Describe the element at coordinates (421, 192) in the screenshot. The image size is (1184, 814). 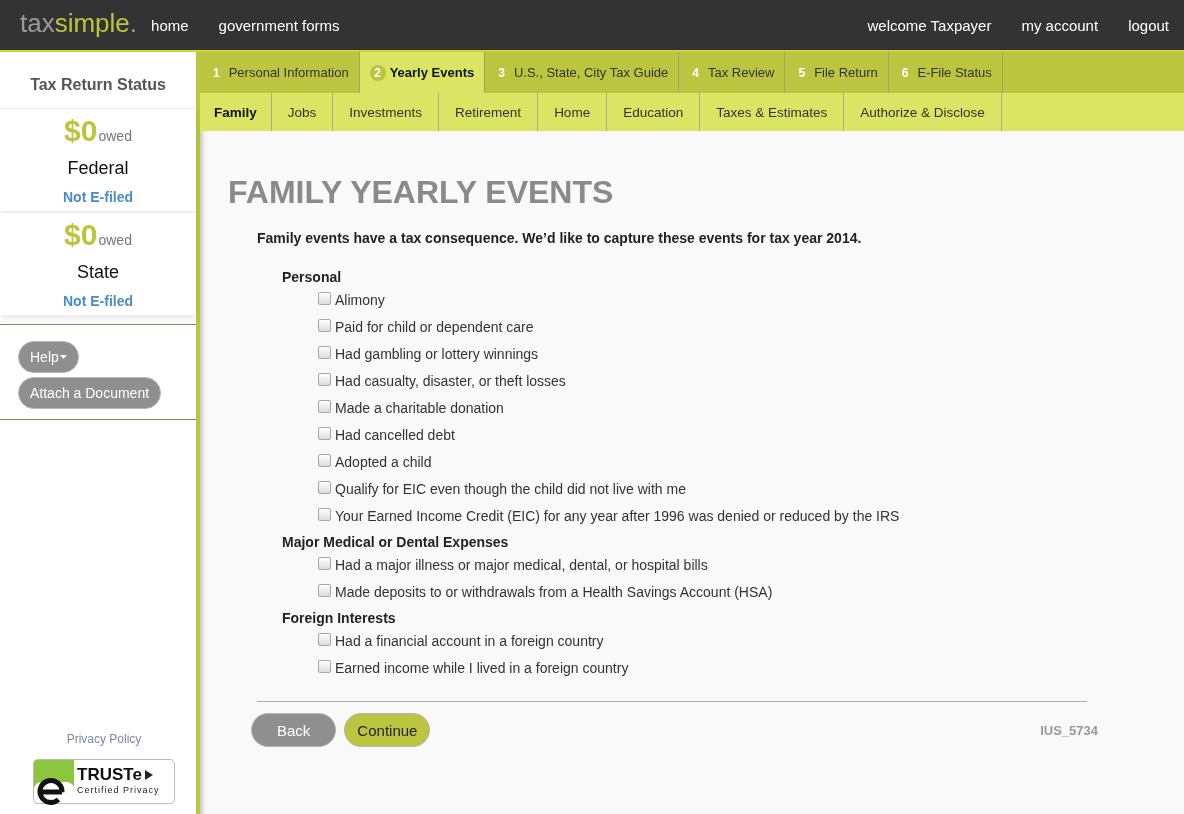
I see `page-title: FAMILY YEARLY EVENTS` at that location.